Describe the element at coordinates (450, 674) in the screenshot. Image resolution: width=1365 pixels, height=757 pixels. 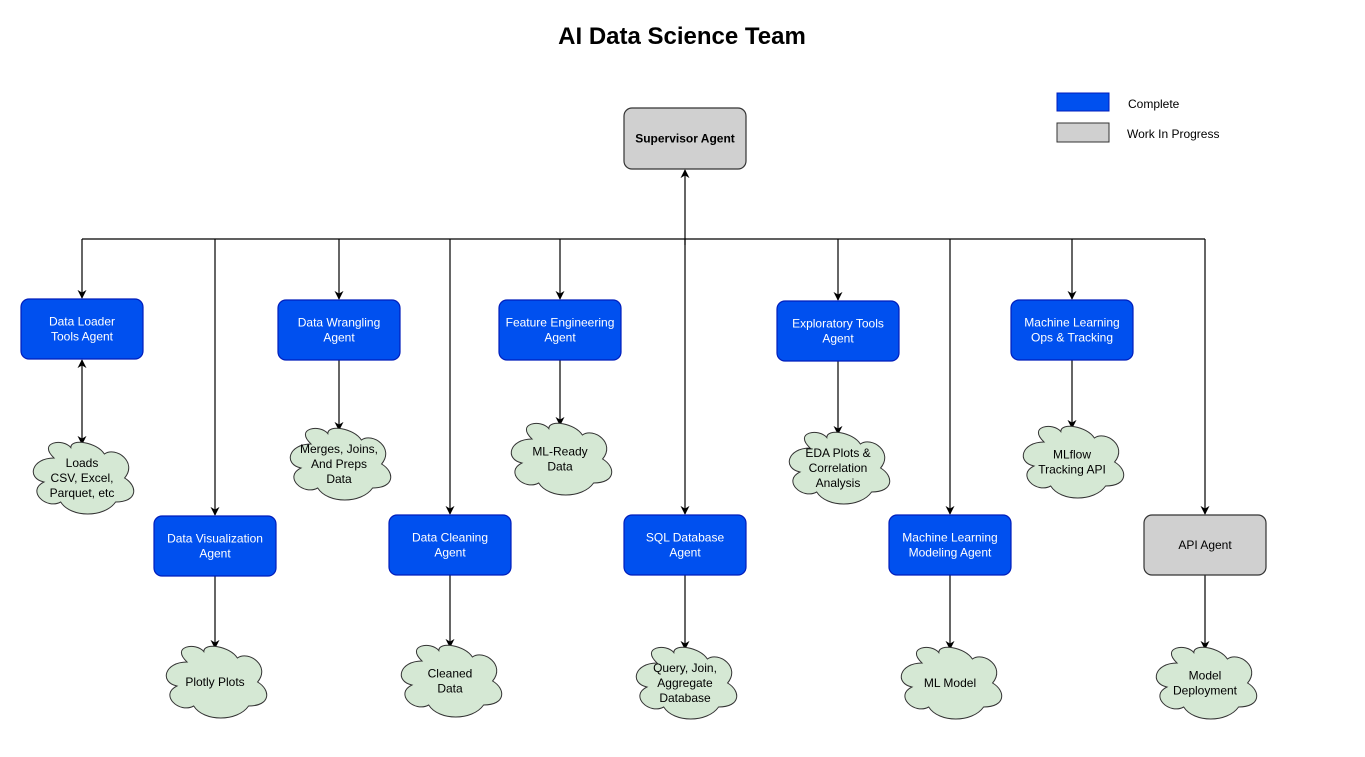
I see `output-label-line: Cleaned` at that location.